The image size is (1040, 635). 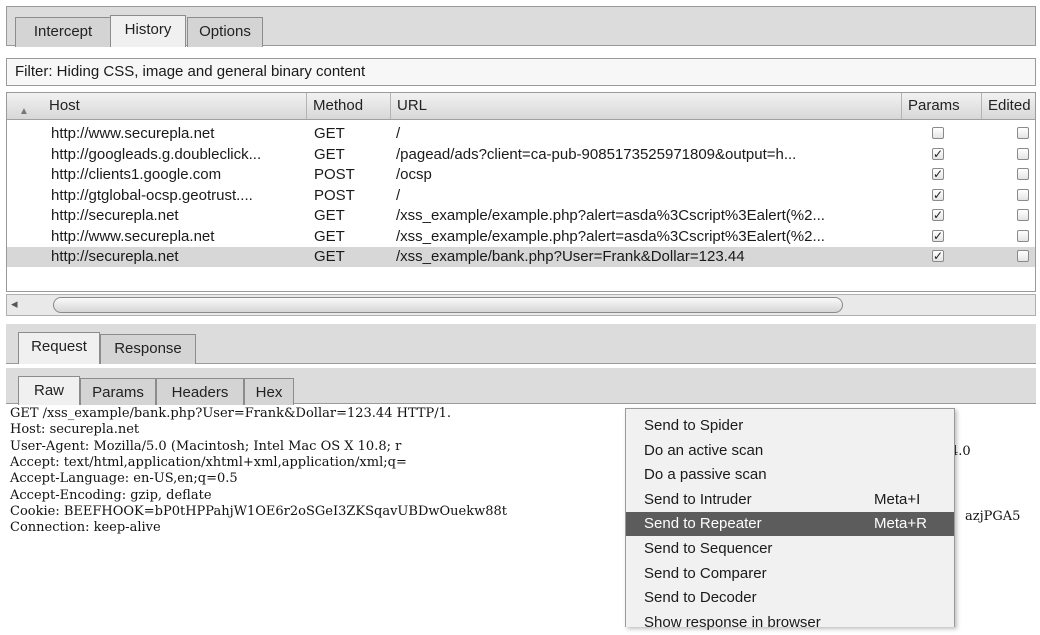 I want to click on menu-item: Send to Sequencer, so click(x=790, y=549).